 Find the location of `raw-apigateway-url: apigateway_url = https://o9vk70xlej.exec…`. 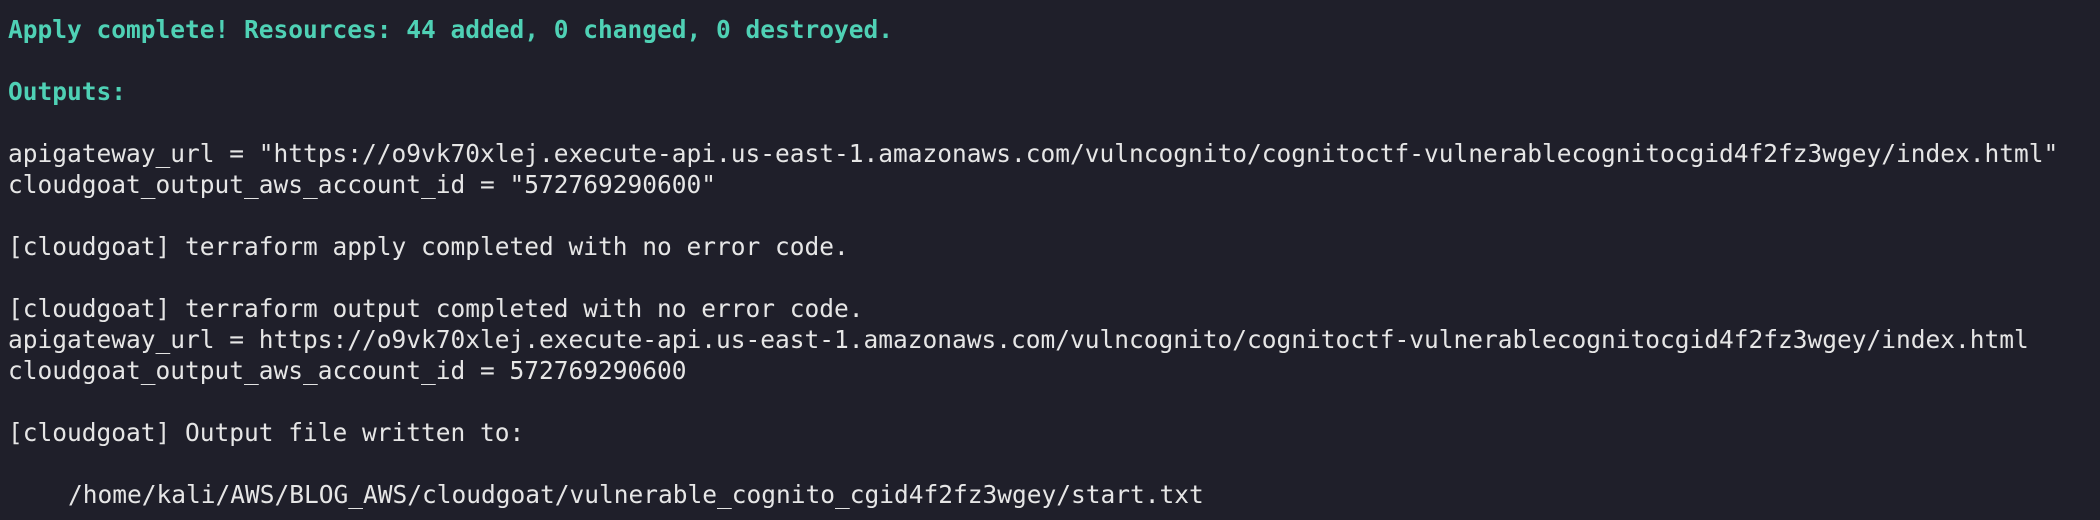

raw-apigateway-url: apigateway_url = https://o9vk70xlej.exec… is located at coordinates (1018, 339).